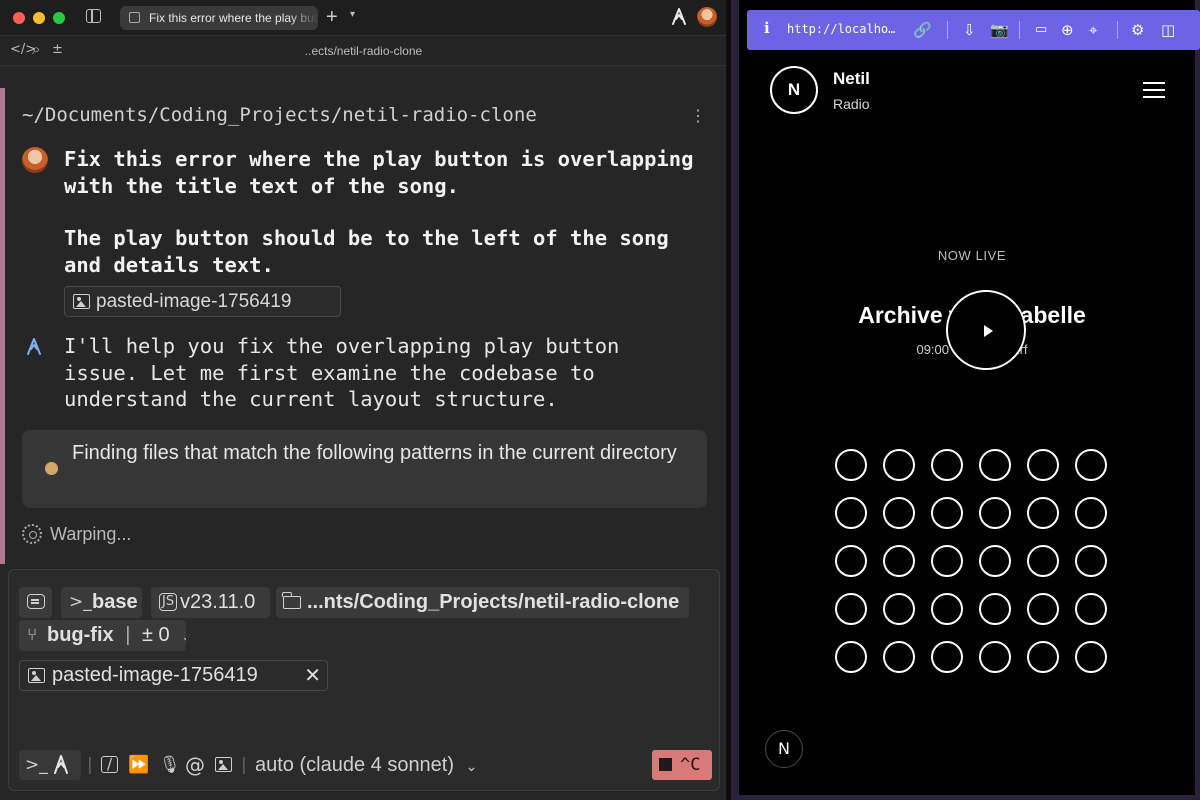 This screenshot has width=1200, height=800. Describe the element at coordinates (59, 18) in the screenshot. I see `maximize-window-button` at that location.